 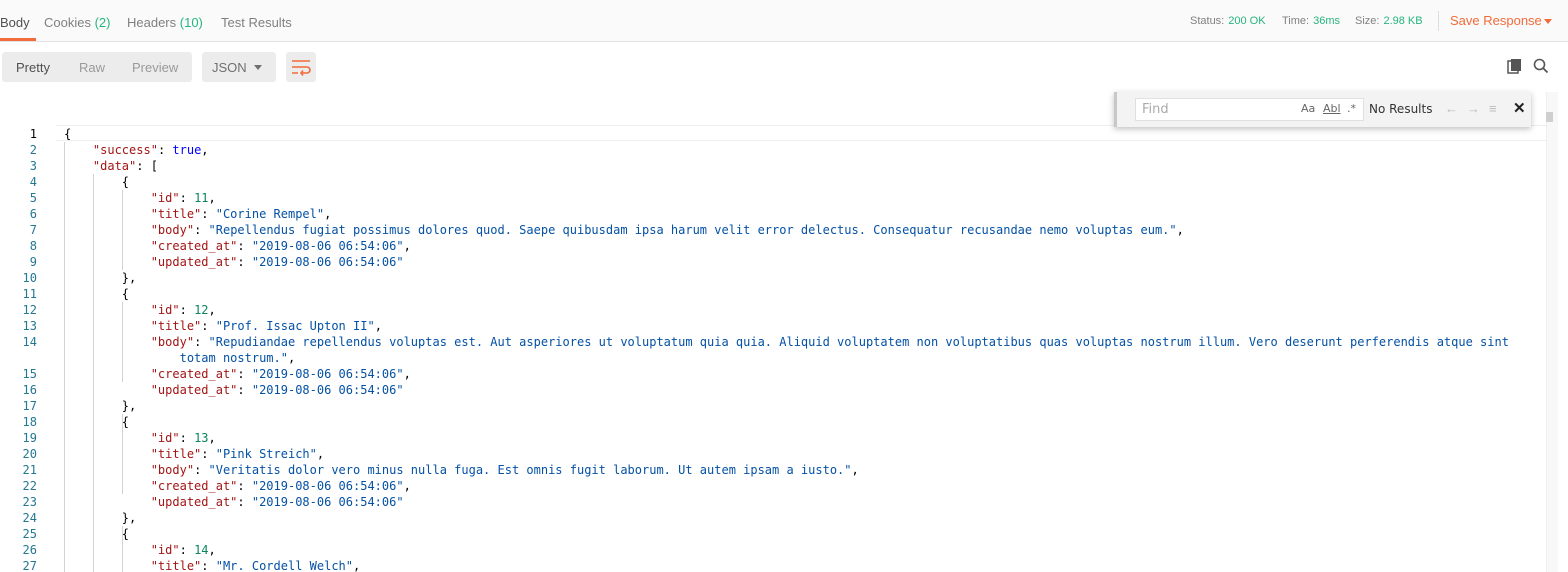 I want to click on code-token: "data", so click(x=114, y=166).